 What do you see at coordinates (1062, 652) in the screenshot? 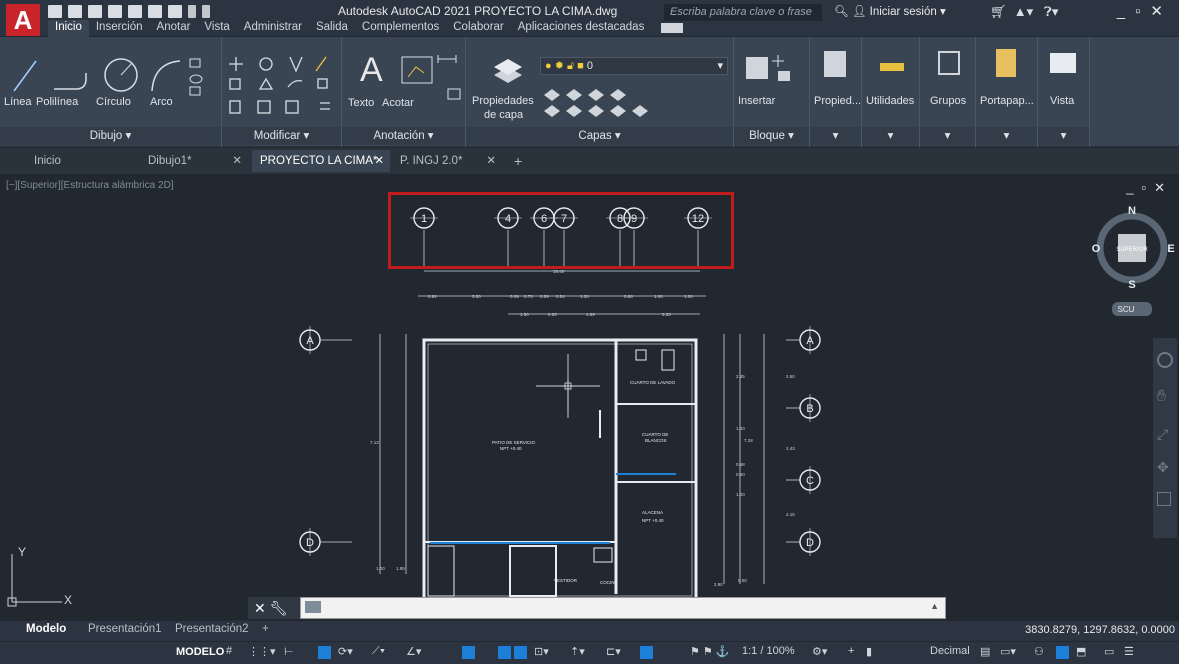
I see `hardware-accel-icon` at bounding box center [1062, 652].